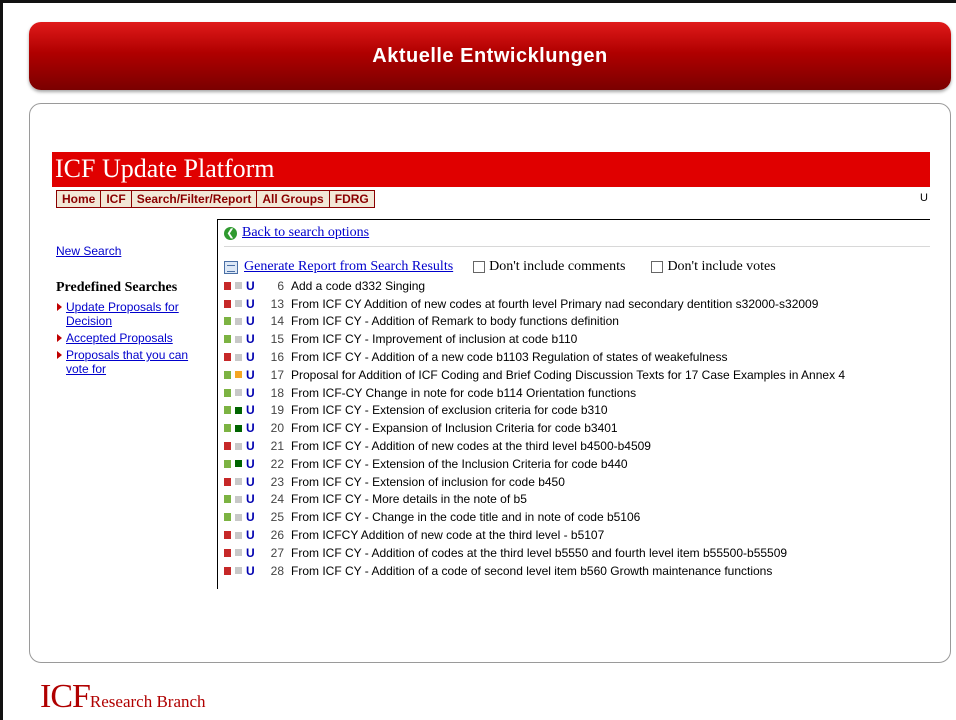 This screenshot has width=956, height=720. Describe the element at coordinates (549, 267) in the screenshot. I see `exclude-comments-option: Don't include comments` at that location.